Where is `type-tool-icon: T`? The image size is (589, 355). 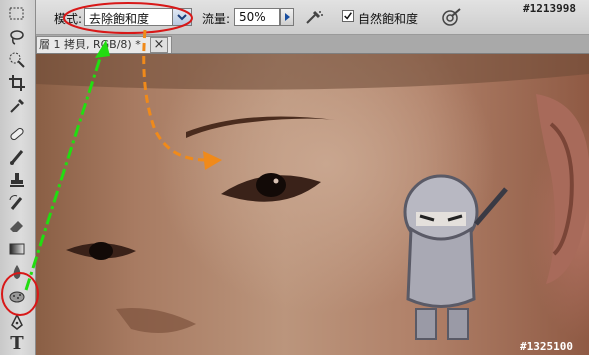
type-tool-icon: T is located at coordinates (17, 343).